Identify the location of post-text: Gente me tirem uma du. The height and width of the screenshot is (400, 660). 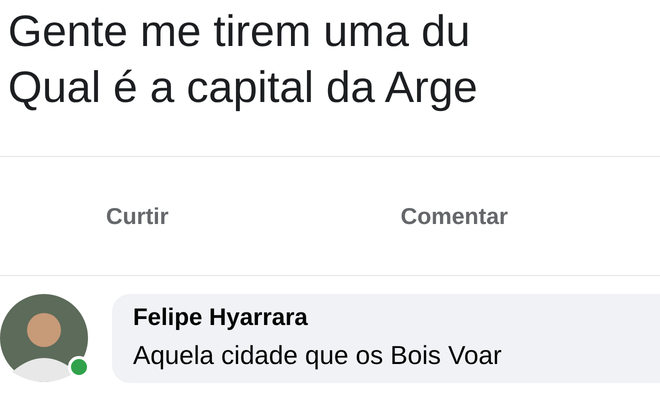
(239, 32).